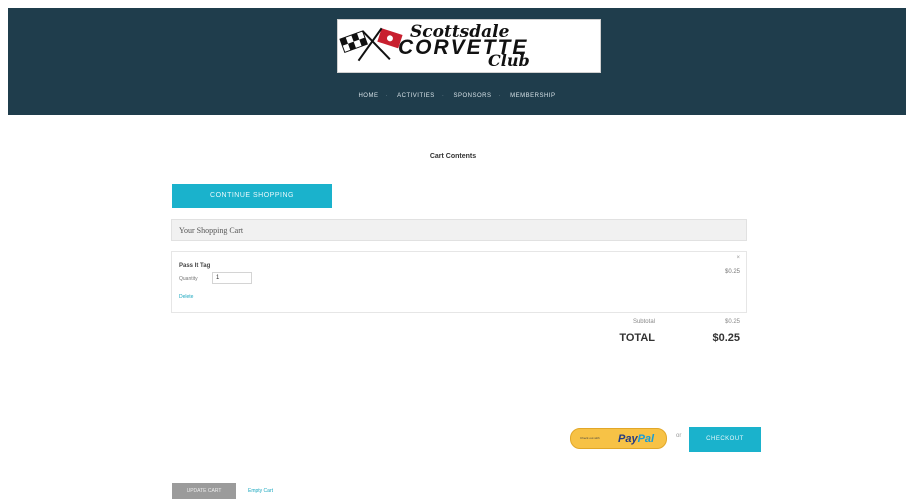 The height and width of the screenshot is (499, 906). I want to click on subtotal-label: Subtotal, so click(643, 322).